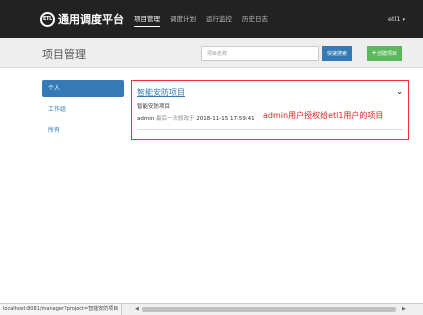  Describe the element at coordinates (387, 54) in the screenshot. I see `create-project-label: 创建项目` at that location.